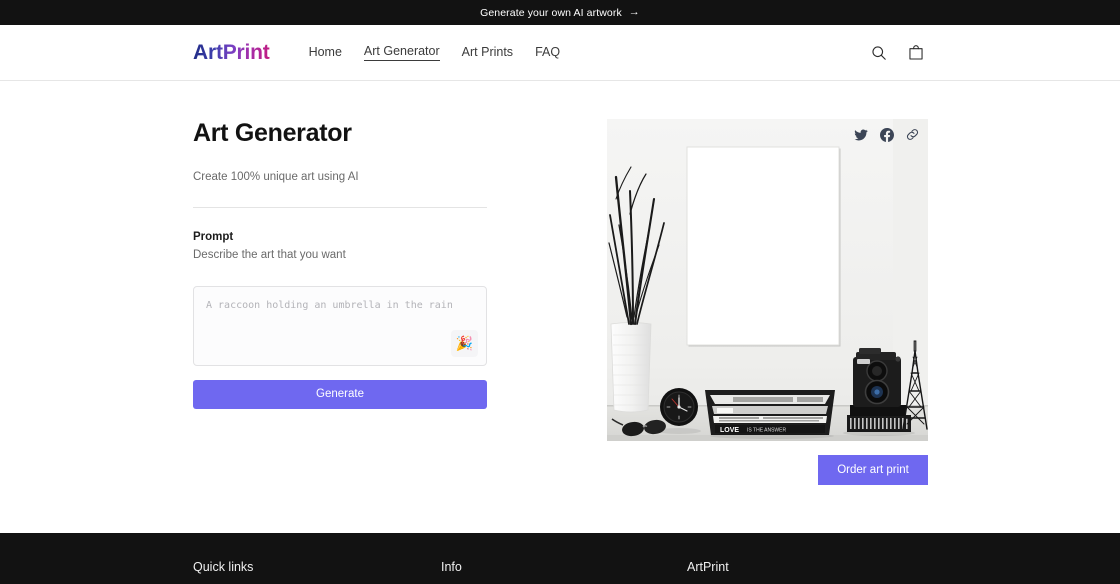 Image resolution: width=1120 pixels, height=584 pixels. I want to click on facebook-icon, so click(886, 134).